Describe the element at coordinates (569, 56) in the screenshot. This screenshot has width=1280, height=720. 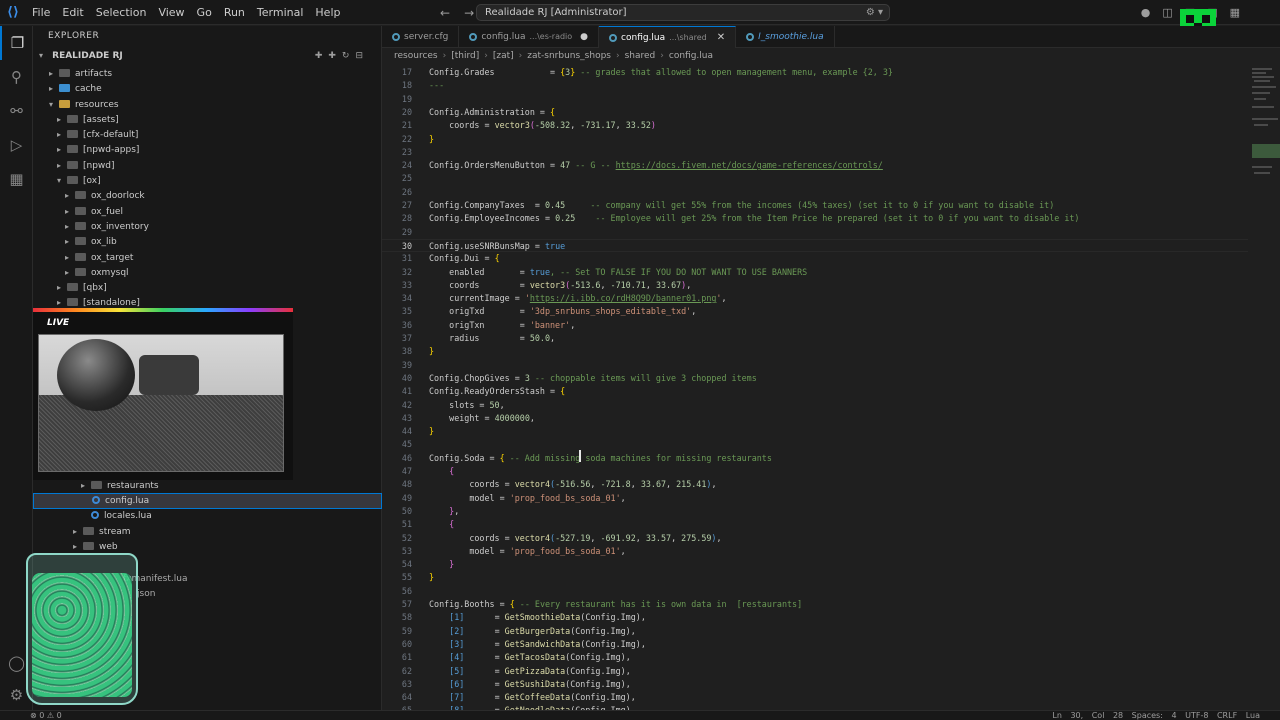
I see `breadcrumb-item: zat-snrbuns_shops` at that location.